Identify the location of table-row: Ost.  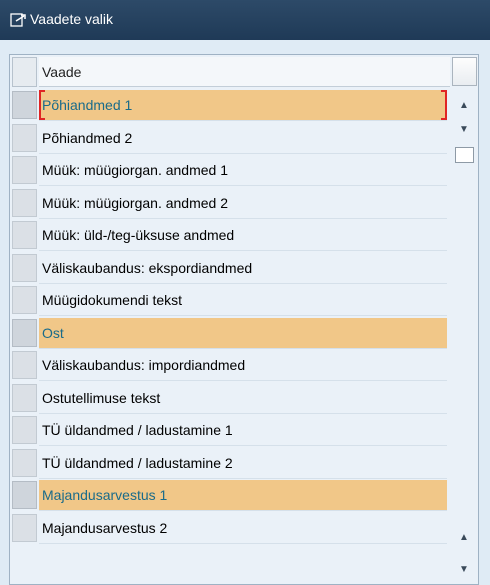
(230, 333).